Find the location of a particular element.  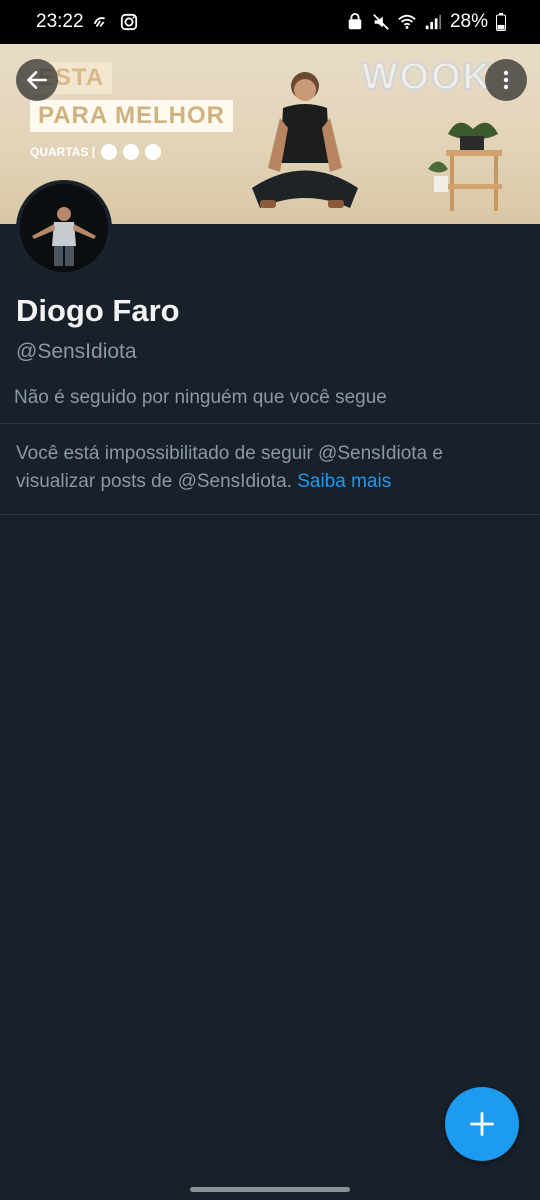

avatar-image is located at coordinates (64, 228).